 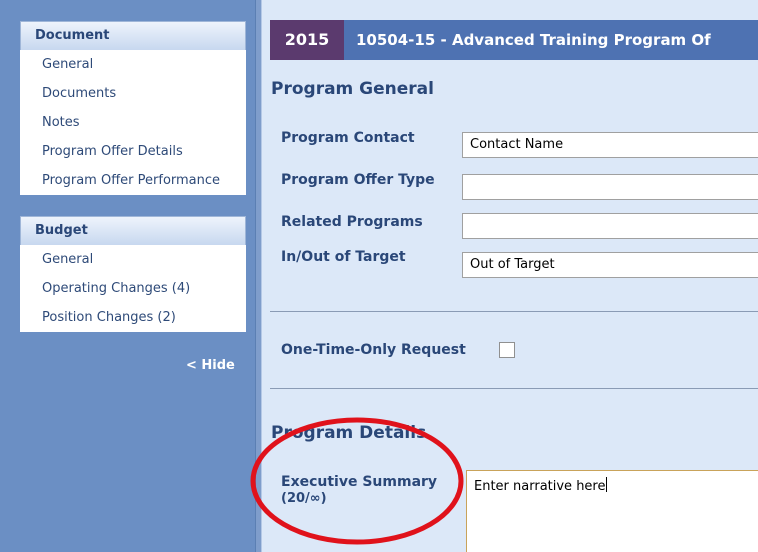 I want to click on program-title: 10504-15 - Advanced Training Program Of, so click(x=533, y=40).